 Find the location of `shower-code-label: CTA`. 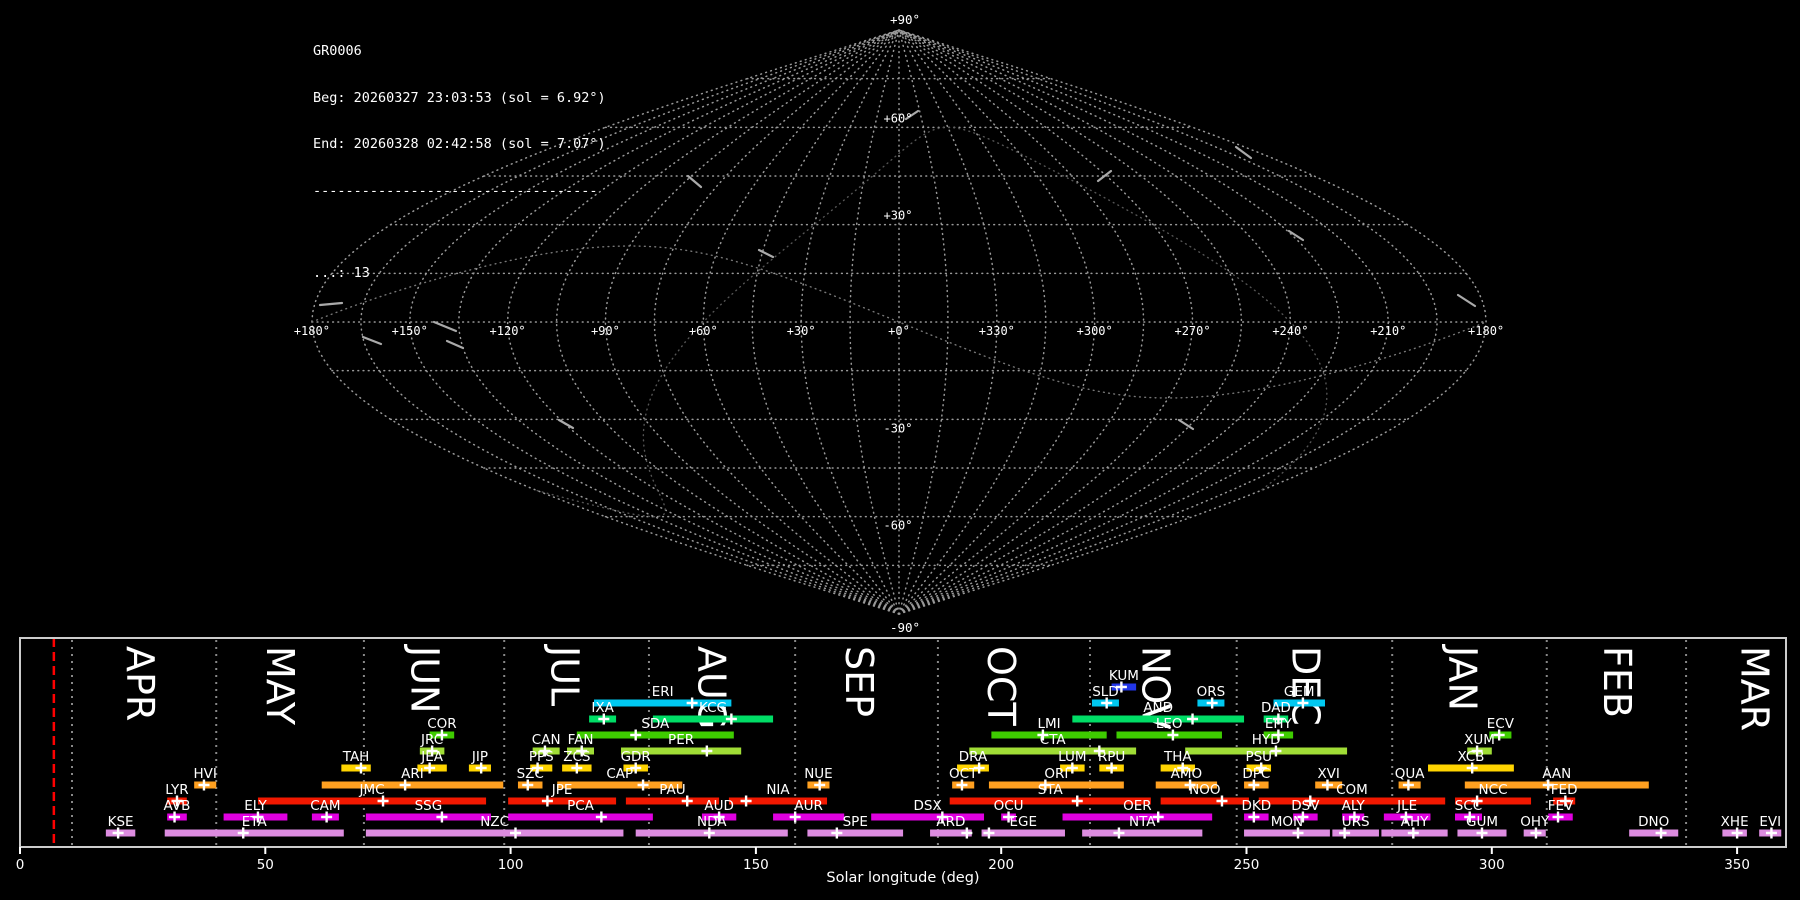

shower-code-label: CTA is located at coordinates (1053, 740).